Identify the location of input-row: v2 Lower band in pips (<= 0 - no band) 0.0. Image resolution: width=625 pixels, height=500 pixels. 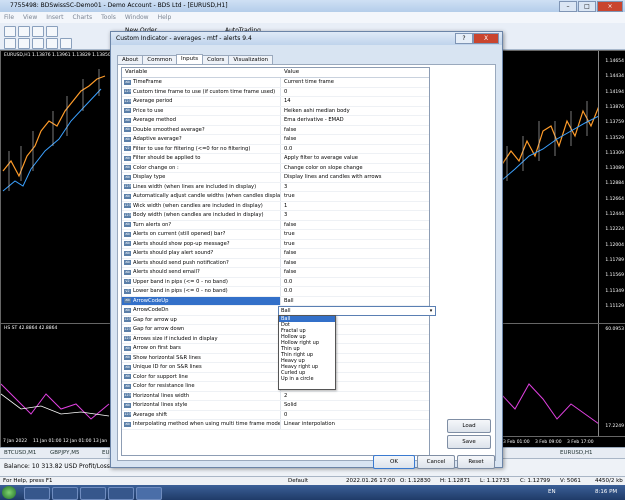
(275, 292).